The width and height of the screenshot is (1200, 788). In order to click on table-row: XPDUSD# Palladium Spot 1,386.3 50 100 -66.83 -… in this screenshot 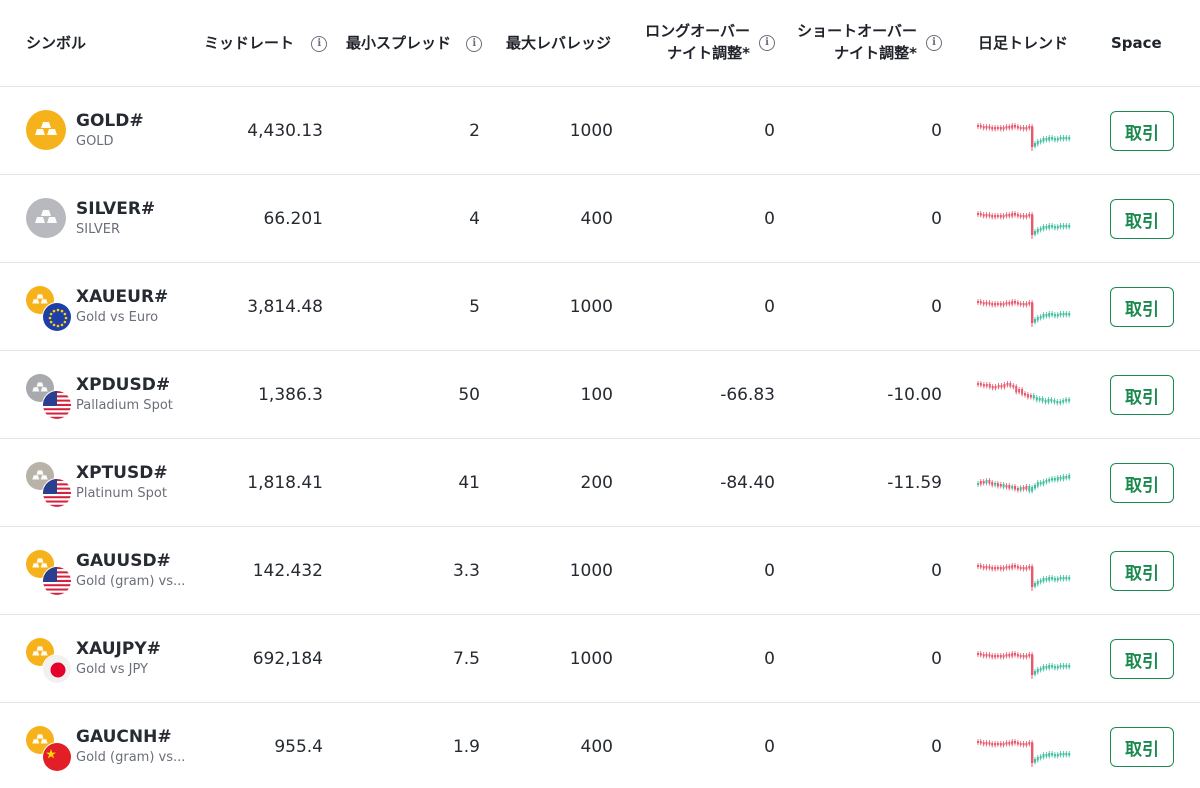, I will do `click(600, 395)`.